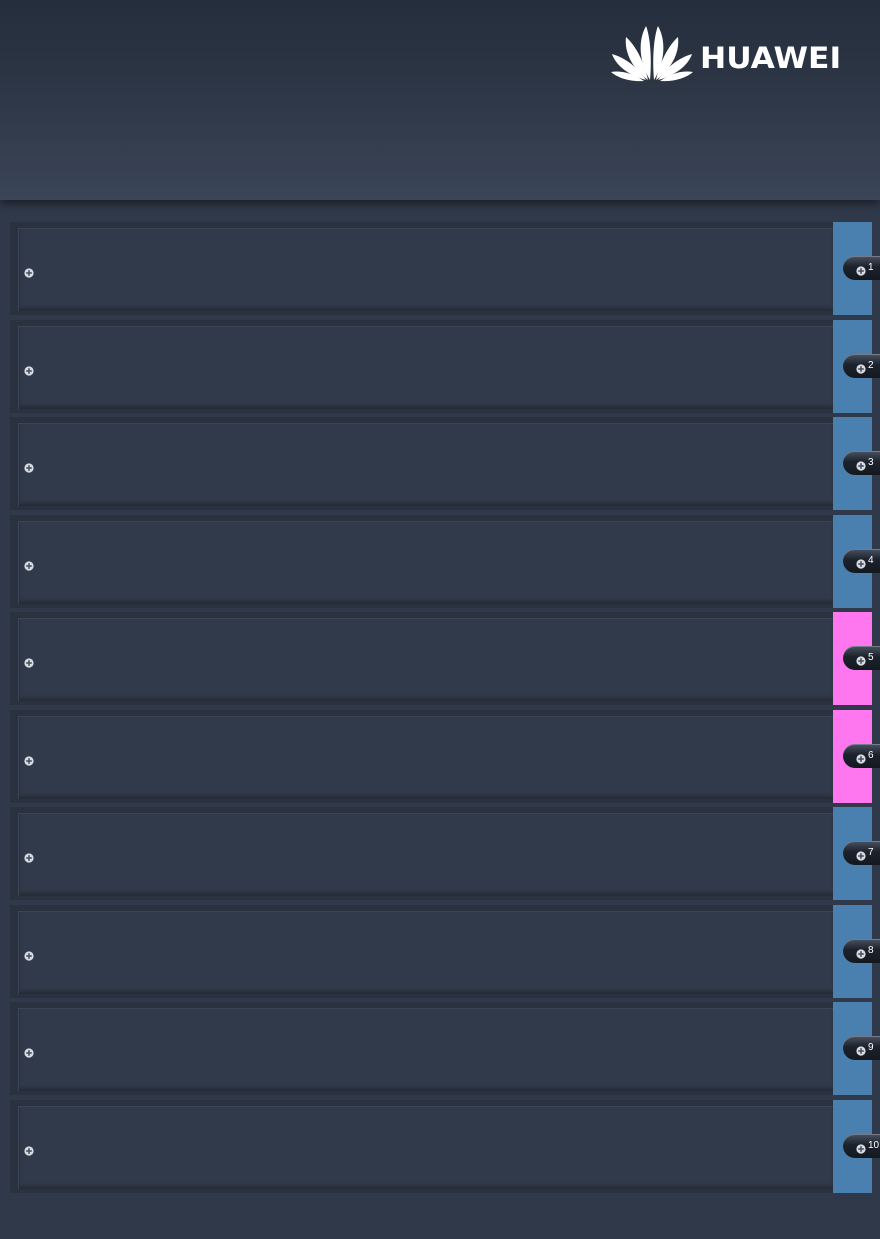 The width and height of the screenshot is (880, 1239). I want to click on slot-number-button: 10, so click(861, 1145).